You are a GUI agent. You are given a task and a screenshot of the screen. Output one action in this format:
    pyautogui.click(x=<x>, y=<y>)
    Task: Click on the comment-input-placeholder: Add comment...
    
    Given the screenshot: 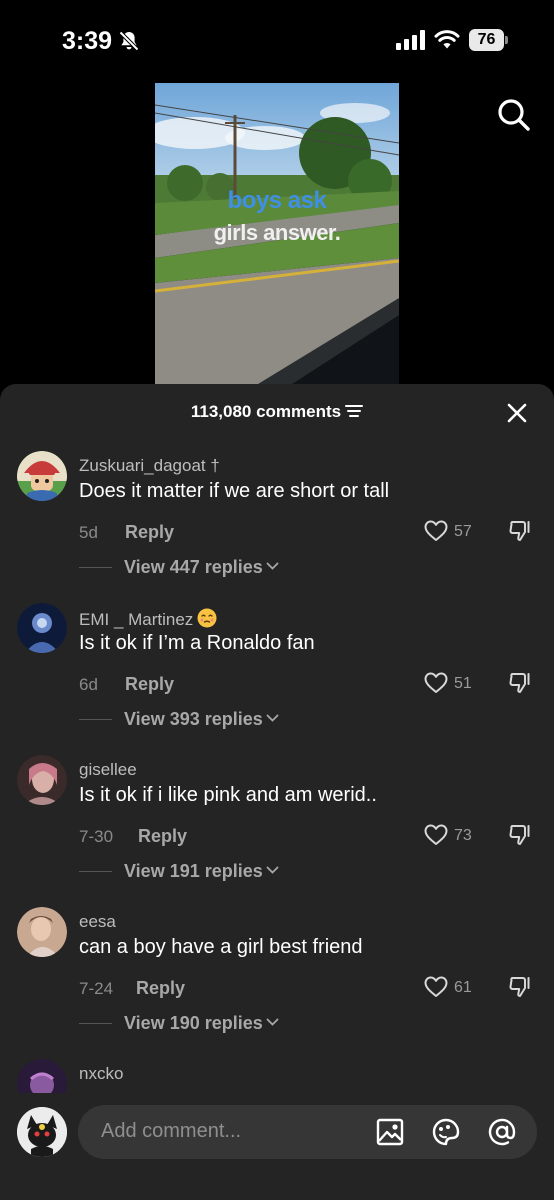 What is the action you would take?
    pyautogui.click(x=171, y=1131)
    